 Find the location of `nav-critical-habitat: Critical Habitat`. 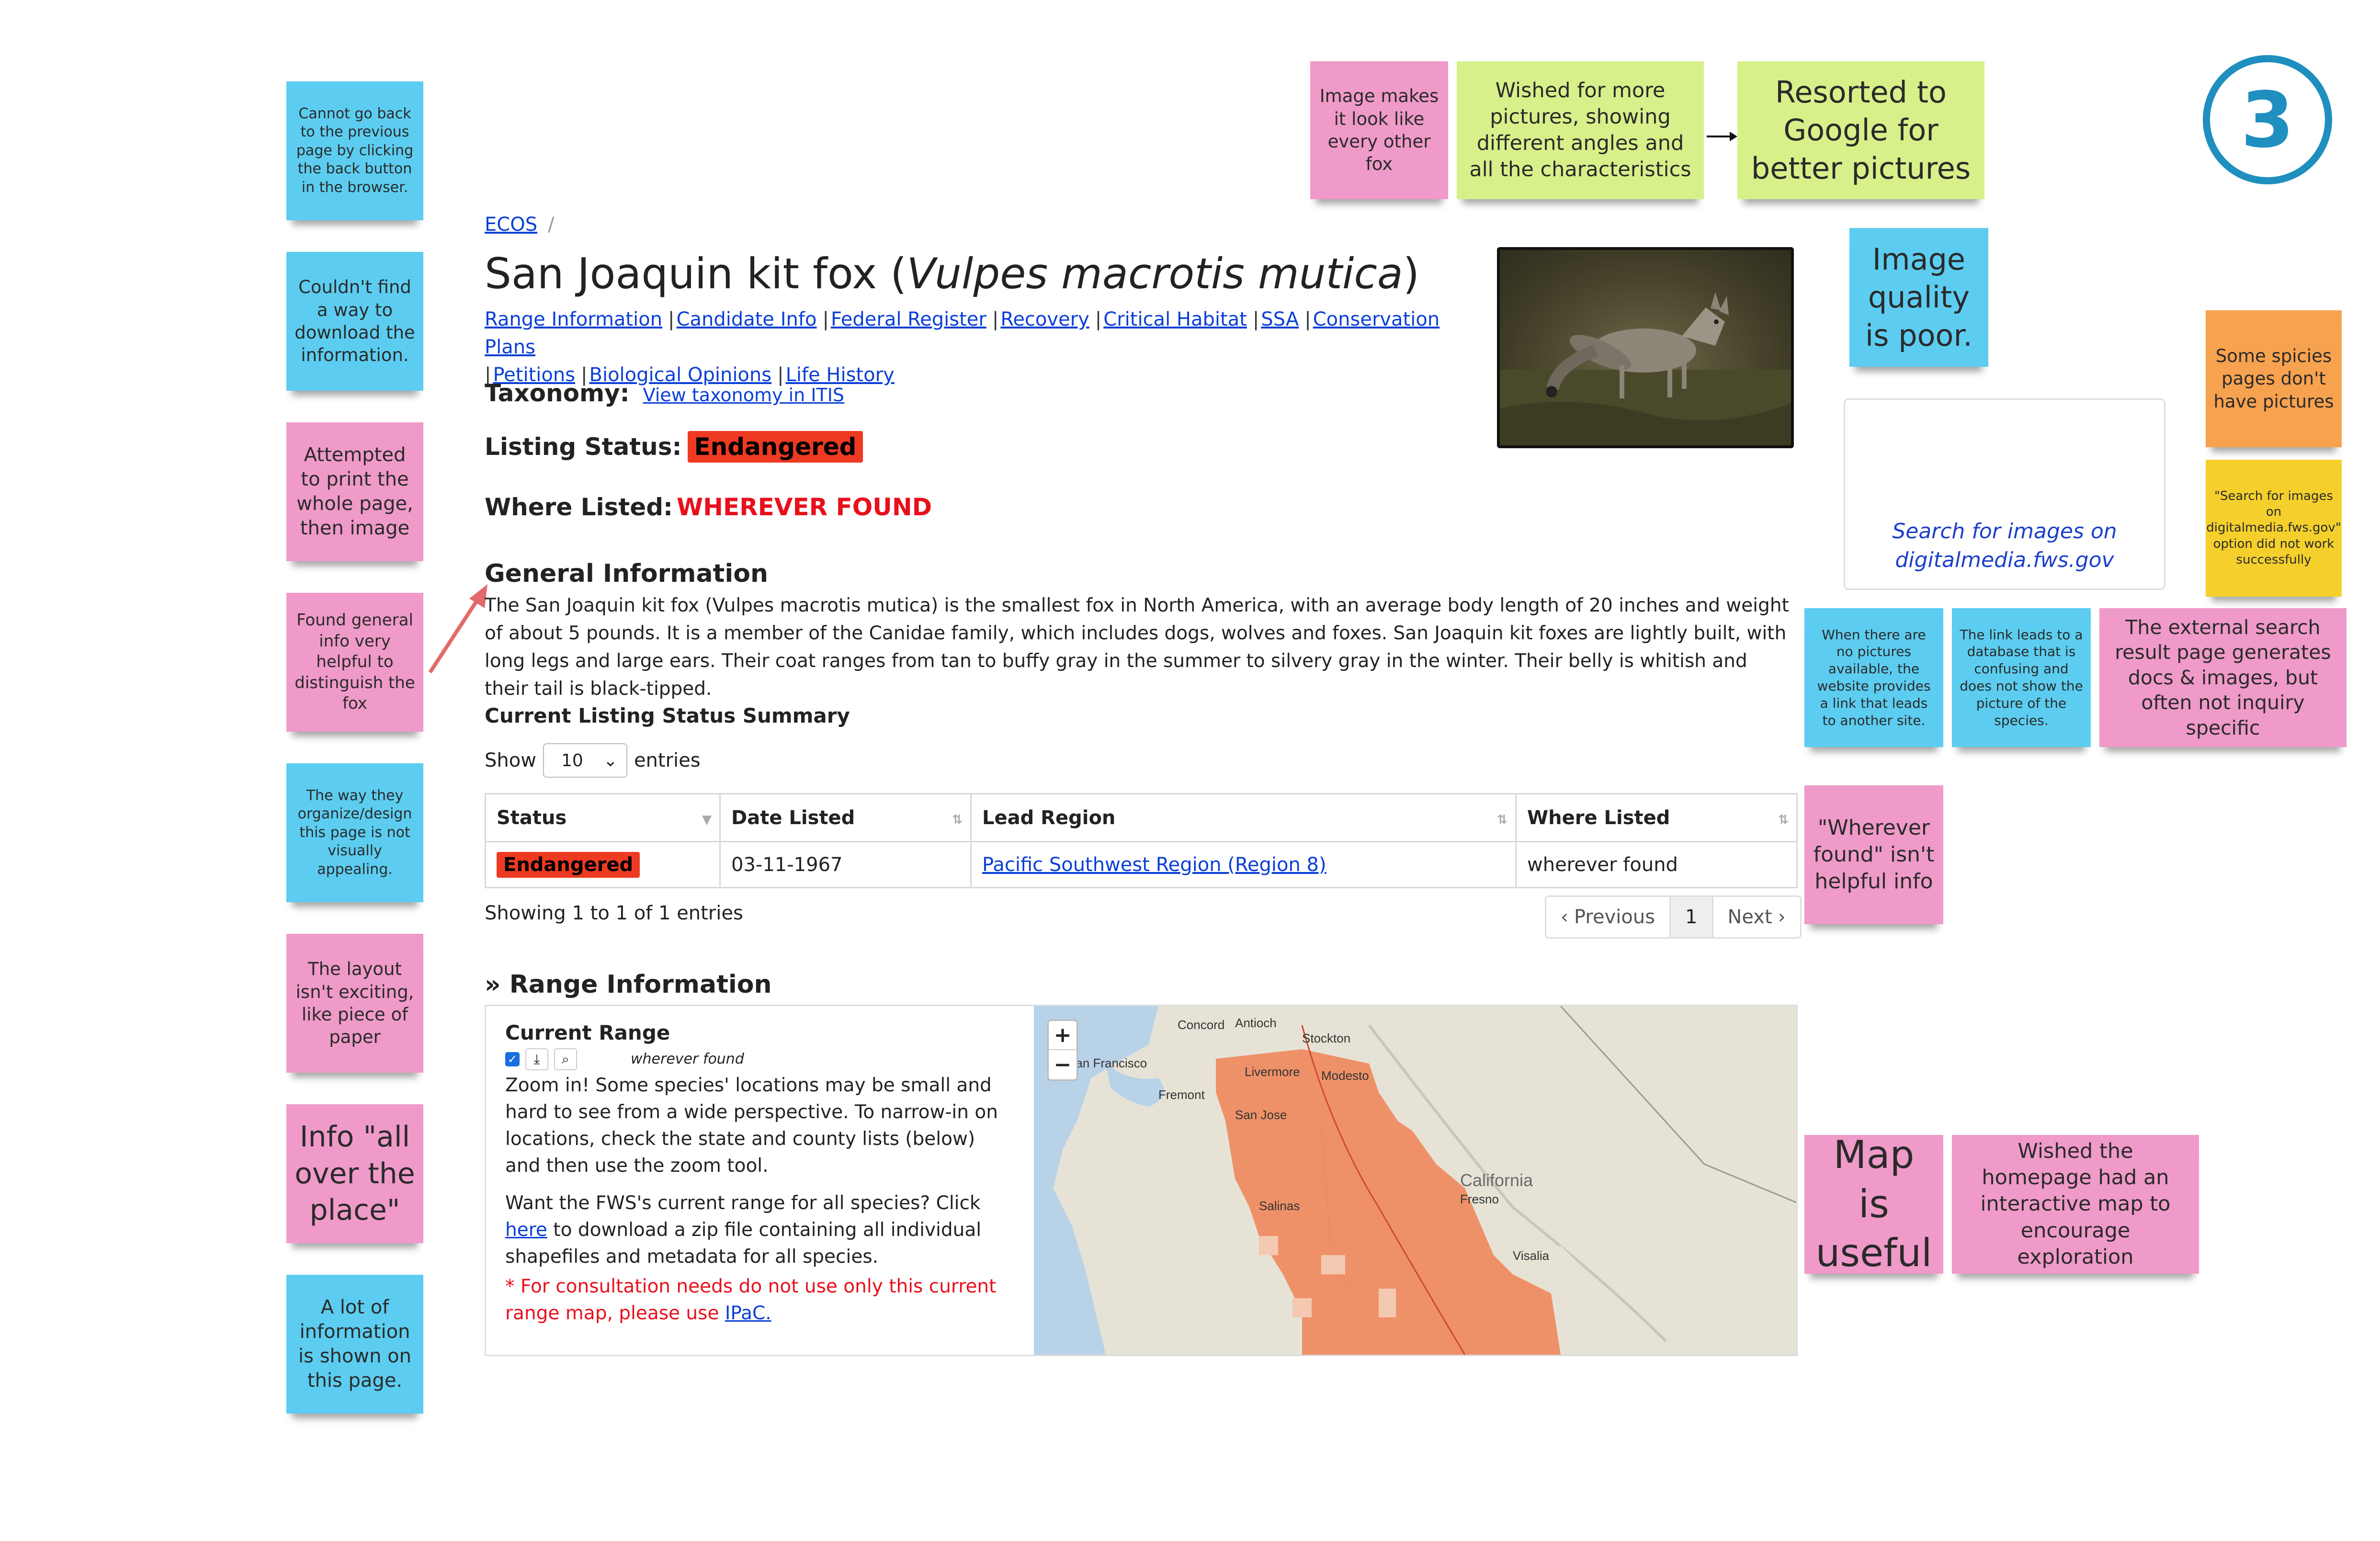

nav-critical-habitat: Critical Habitat is located at coordinates (1175, 319).